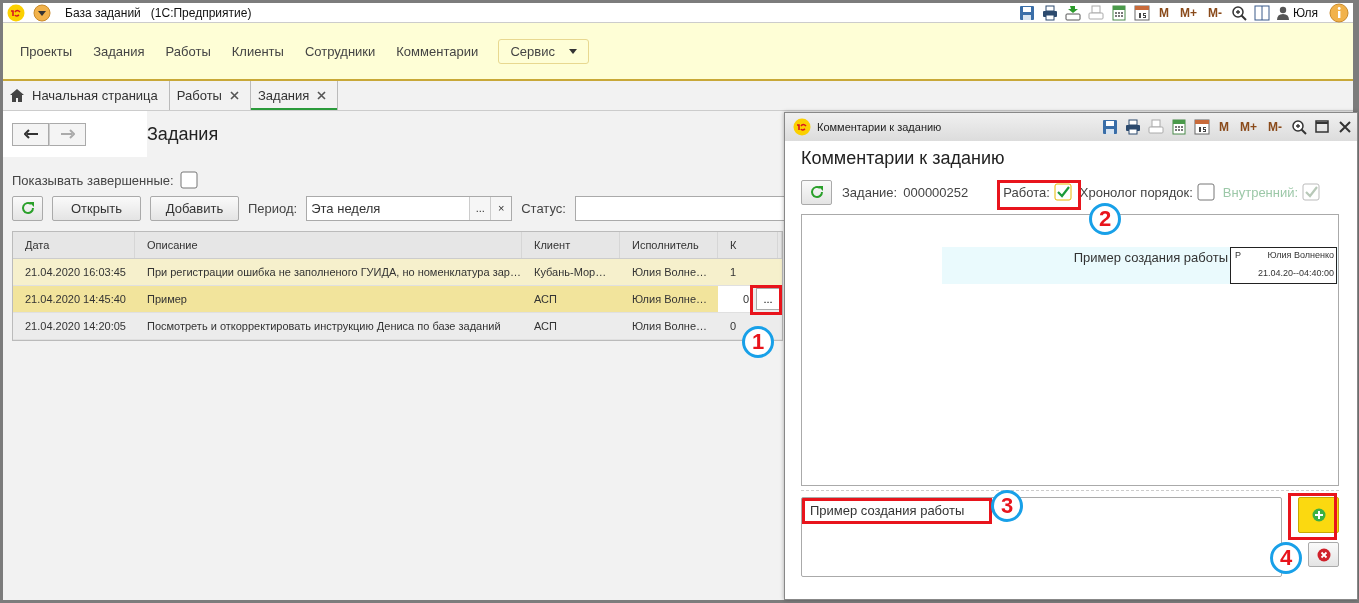 This screenshot has width=1359, height=603. Describe the element at coordinates (409, 208) in the screenshot. I see `period-field: Эта неделя ... ×` at that location.